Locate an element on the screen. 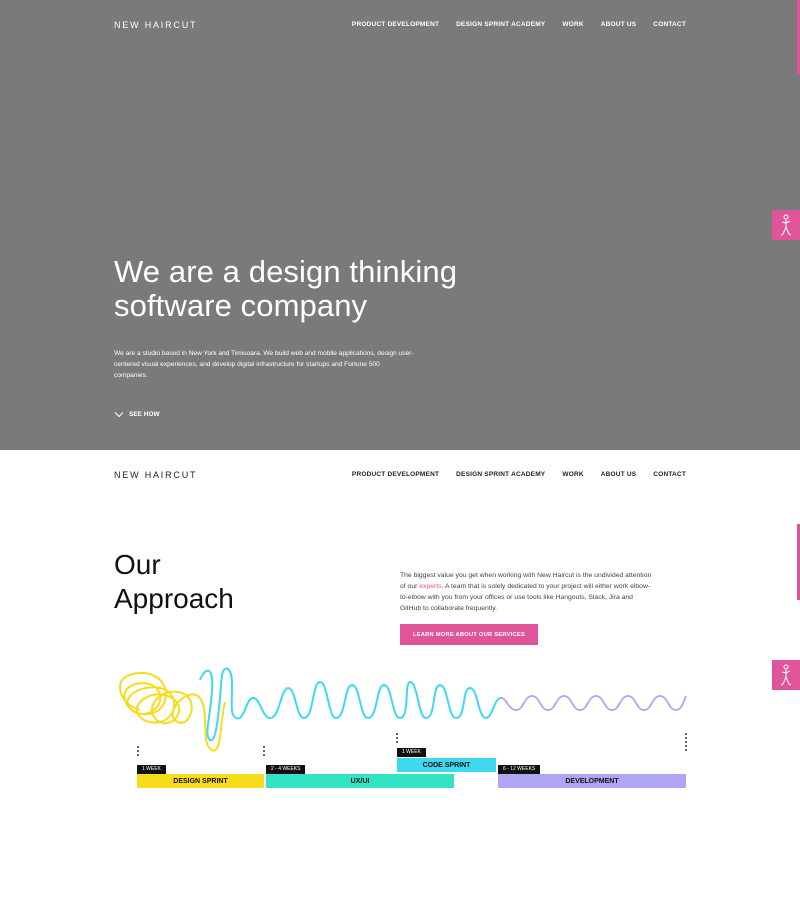 Image resolution: width=800 pixels, height=899 pixels. approach-title: Our Approach is located at coordinates (174, 582).